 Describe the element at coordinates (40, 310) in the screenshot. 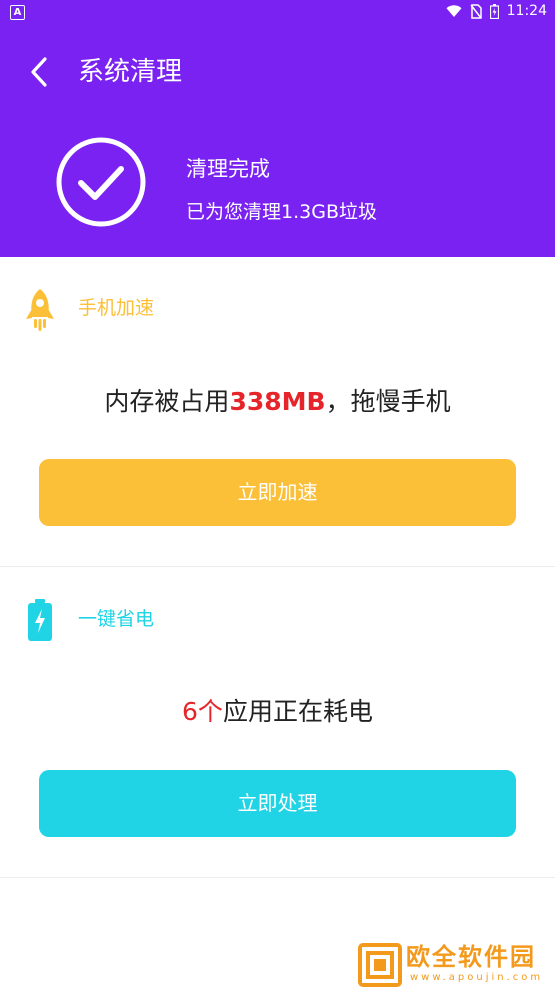

I see `rocket-icon` at that location.